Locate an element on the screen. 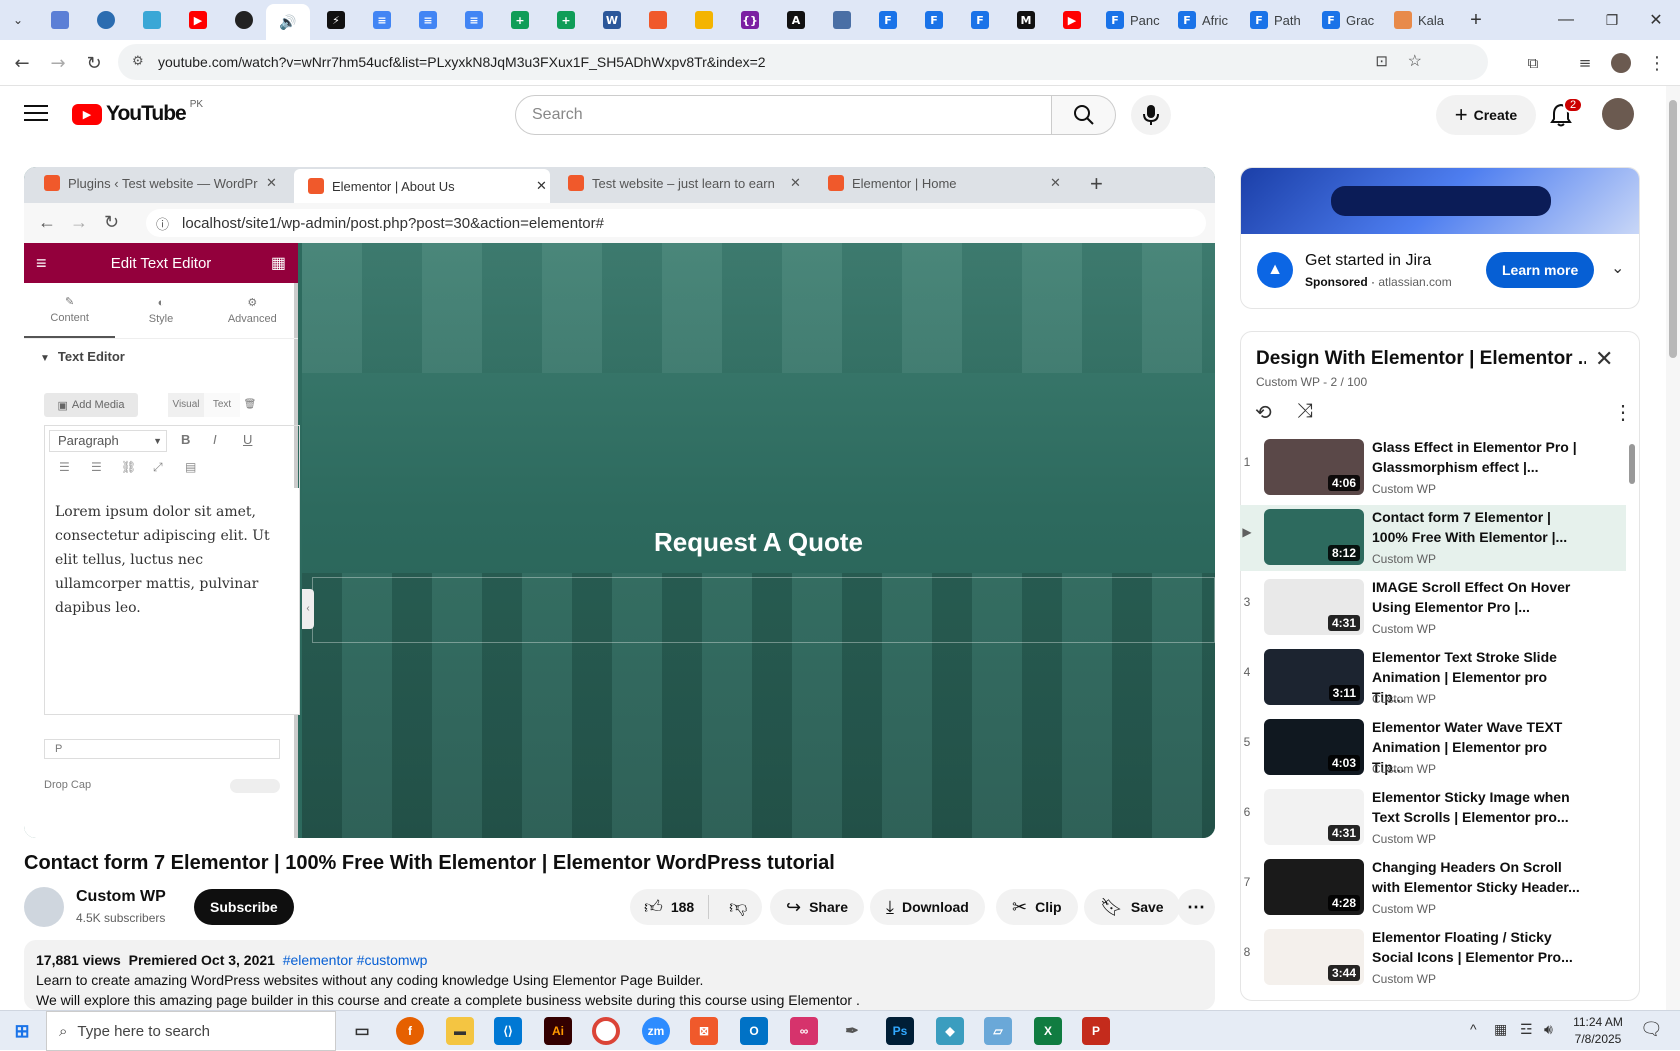 This screenshot has height=1051, width=1680. loop-icon: ⟲ is located at coordinates (1263, 412).